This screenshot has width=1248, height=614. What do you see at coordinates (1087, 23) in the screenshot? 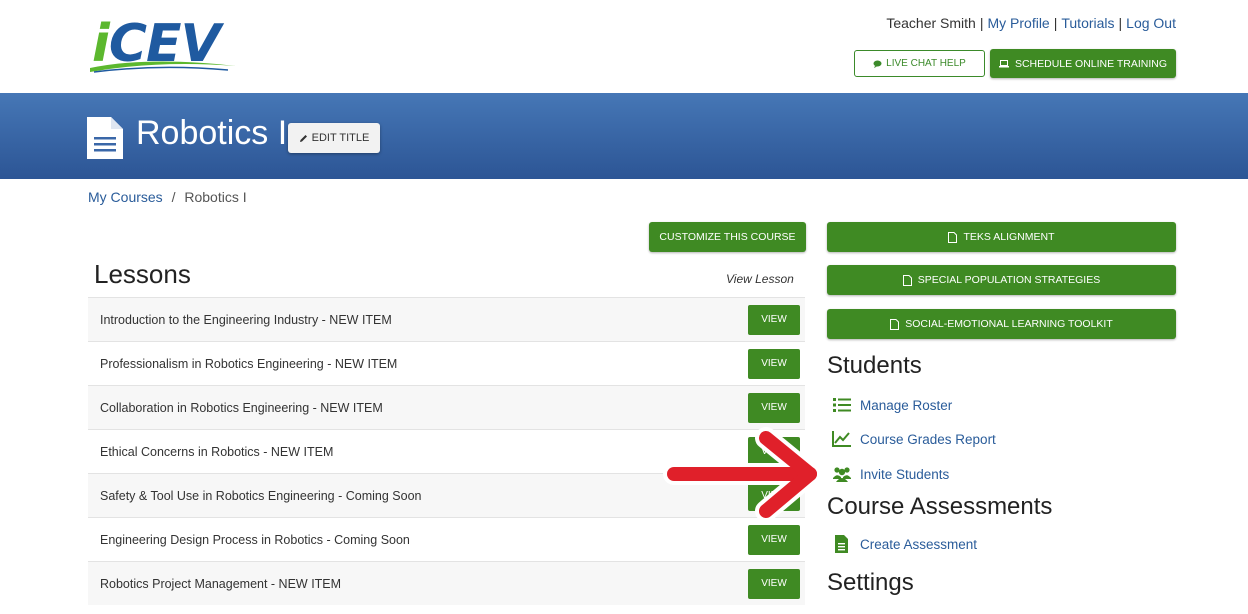
I see `tutorials-link: Tutorials` at bounding box center [1087, 23].